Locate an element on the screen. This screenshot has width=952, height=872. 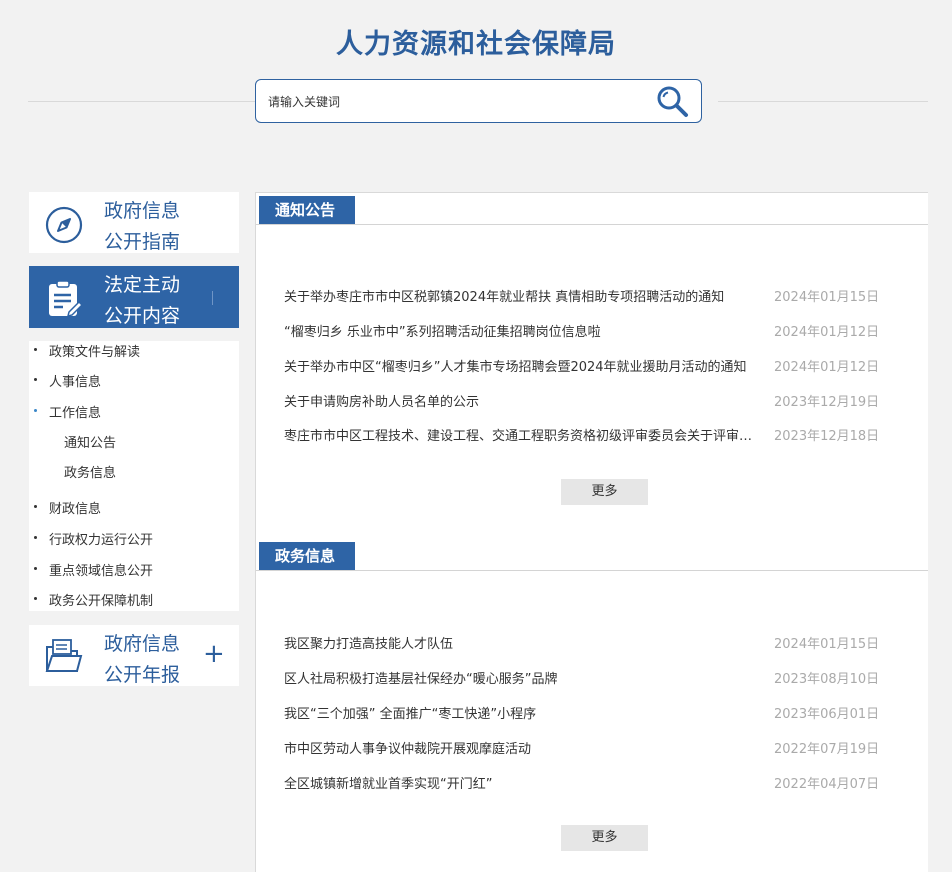
news-date: 2023年06月01日 is located at coordinates (827, 714).